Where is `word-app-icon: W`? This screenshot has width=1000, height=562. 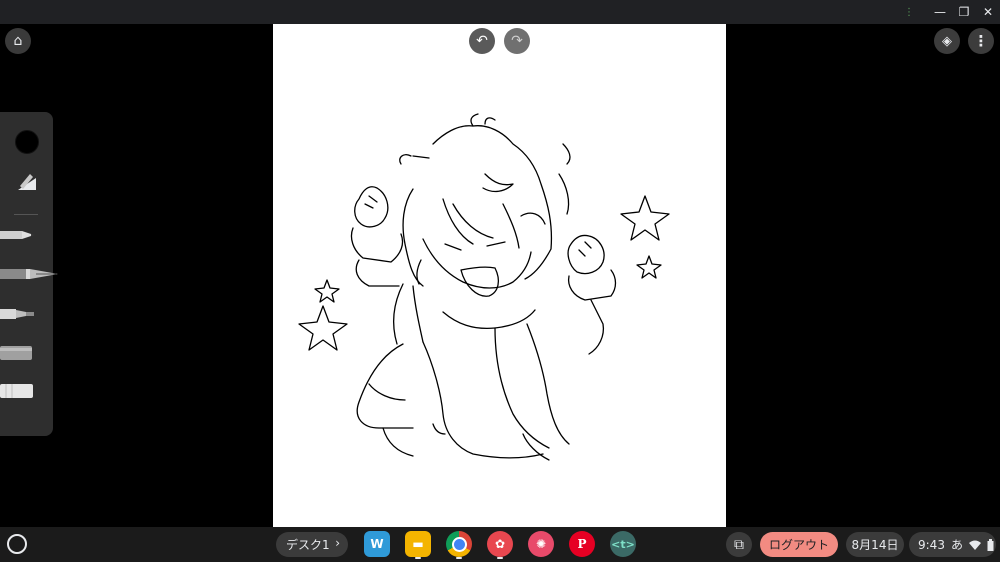
word-app-icon: W is located at coordinates (377, 544).